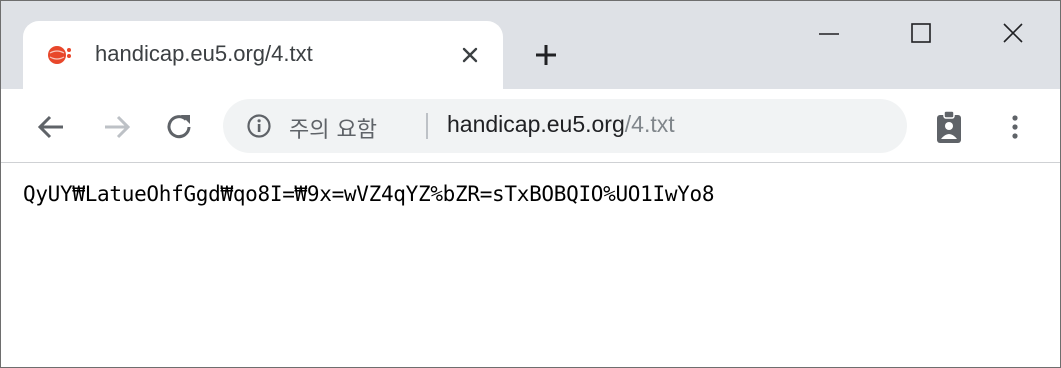  I want to click on tab-title: handicap.eu5.org/4.txt, so click(204, 53).